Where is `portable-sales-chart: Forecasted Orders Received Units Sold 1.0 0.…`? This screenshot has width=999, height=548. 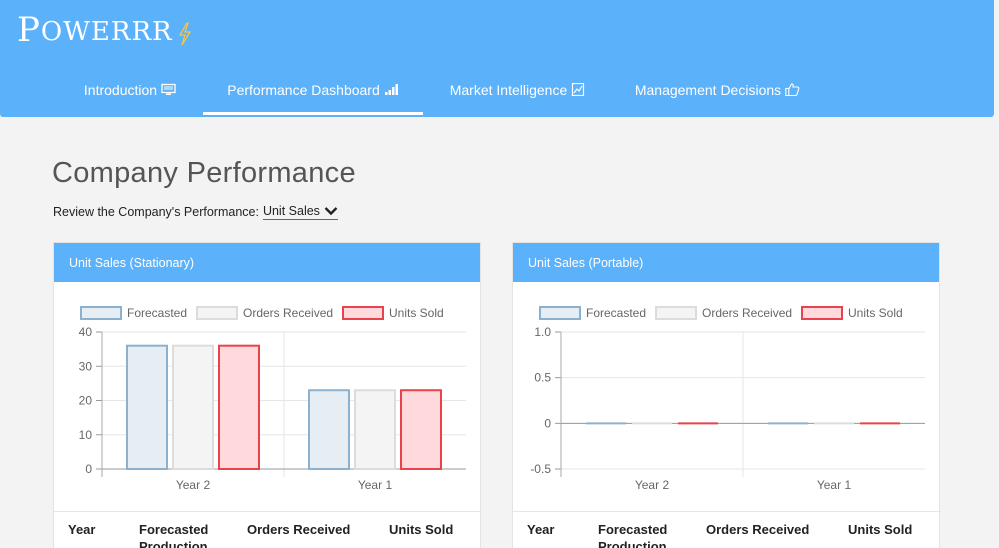
portable-sales-chart: Forecasted Orders Received Units Sold 1.0 0.… is located at coordinates (727, 399).